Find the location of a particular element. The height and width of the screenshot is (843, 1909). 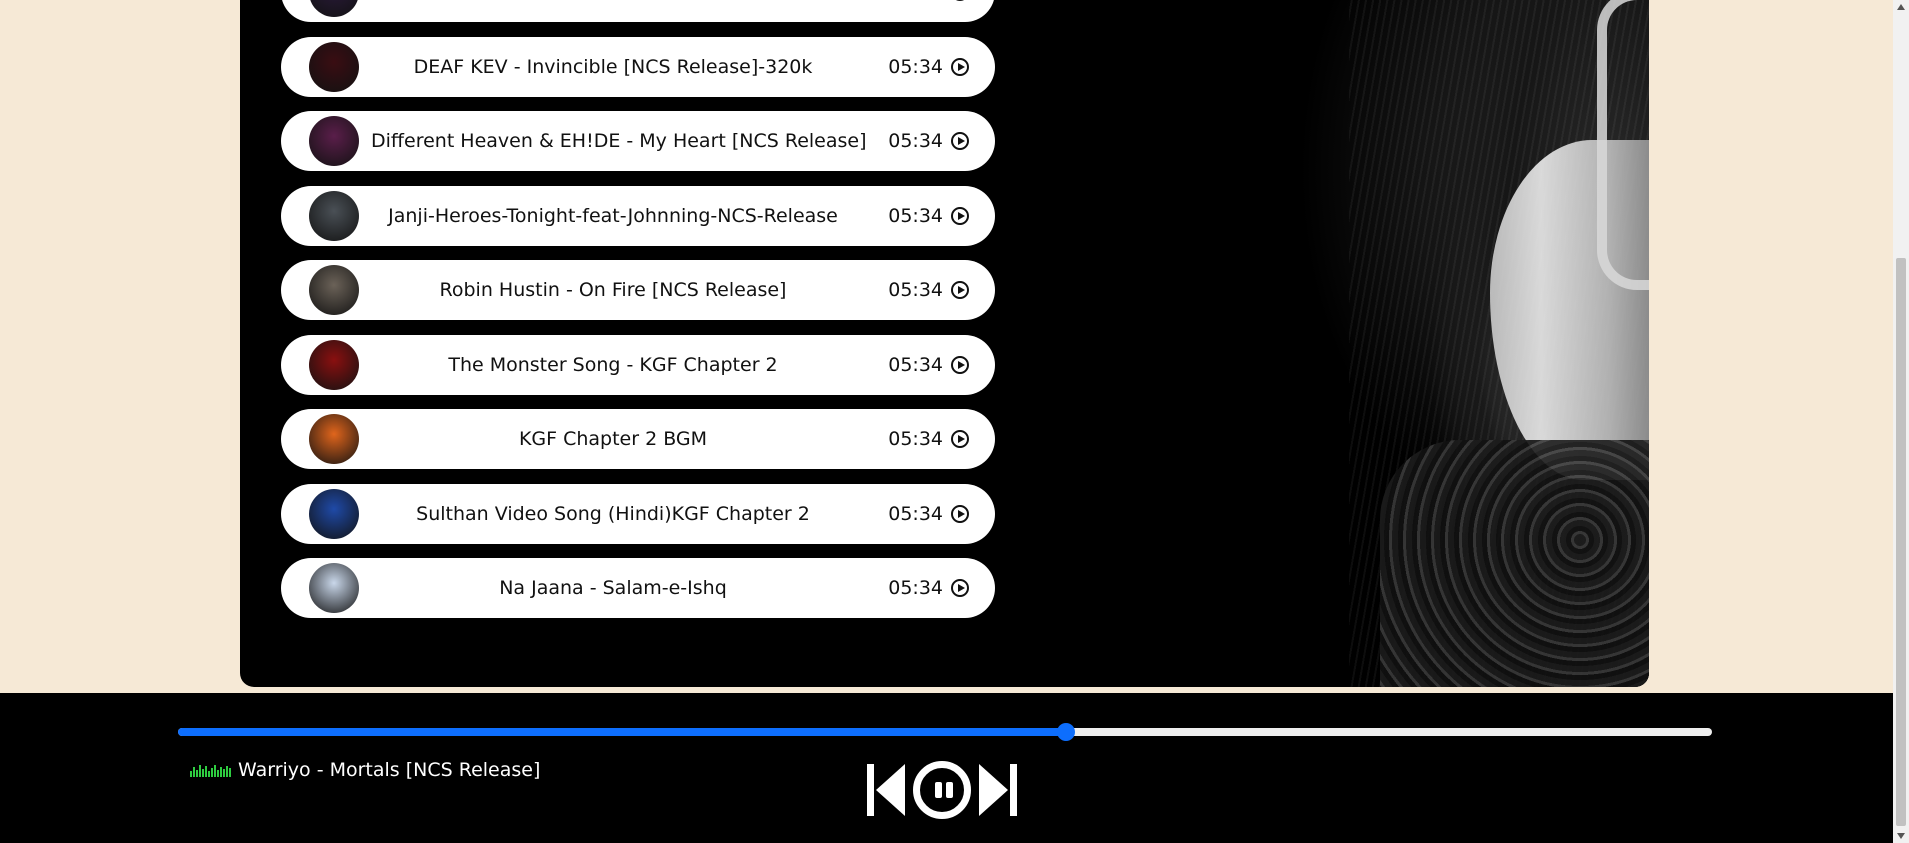

song-item: The Monster Song - KGF Chapter 2 05:34 is located at coordinates (638, 364).